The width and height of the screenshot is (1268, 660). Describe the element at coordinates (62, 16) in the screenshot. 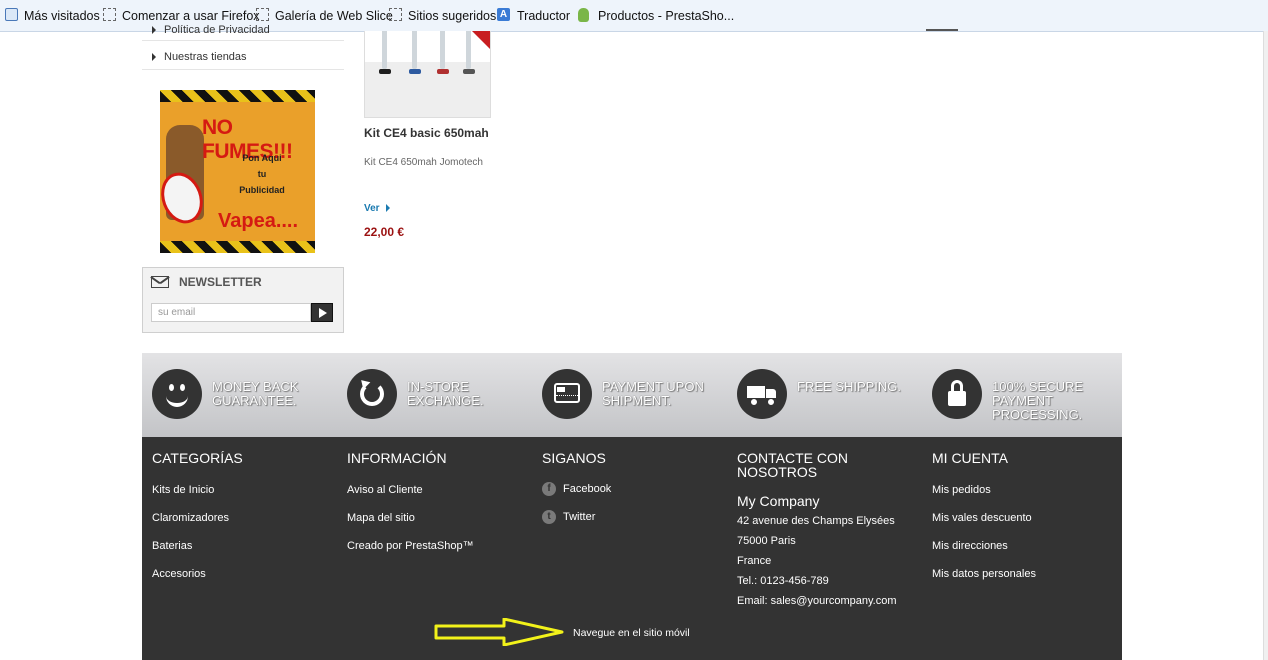

I see `bookmark-most-visited: Más visitados` at that location.